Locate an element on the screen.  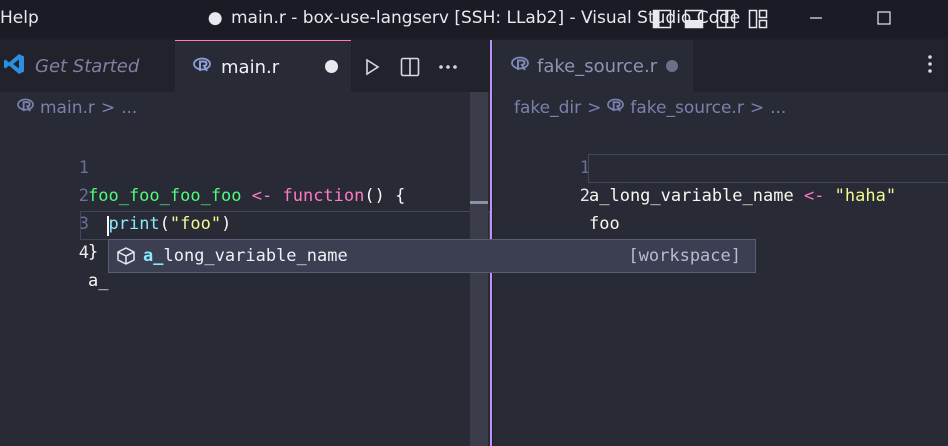
line-text: foo_foo_foo_foo <- function() { is located at coordinates (246, 196).